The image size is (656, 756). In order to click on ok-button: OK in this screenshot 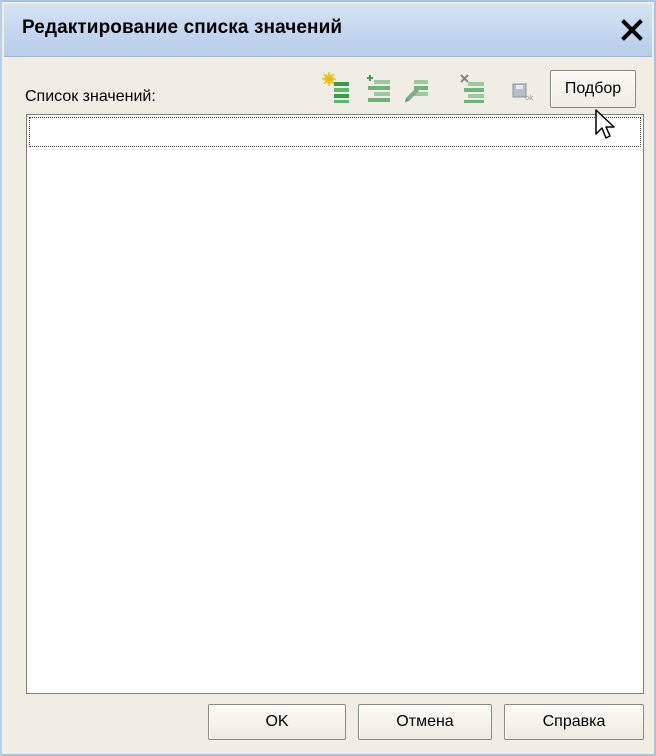, I will do `click(277, 722)`.